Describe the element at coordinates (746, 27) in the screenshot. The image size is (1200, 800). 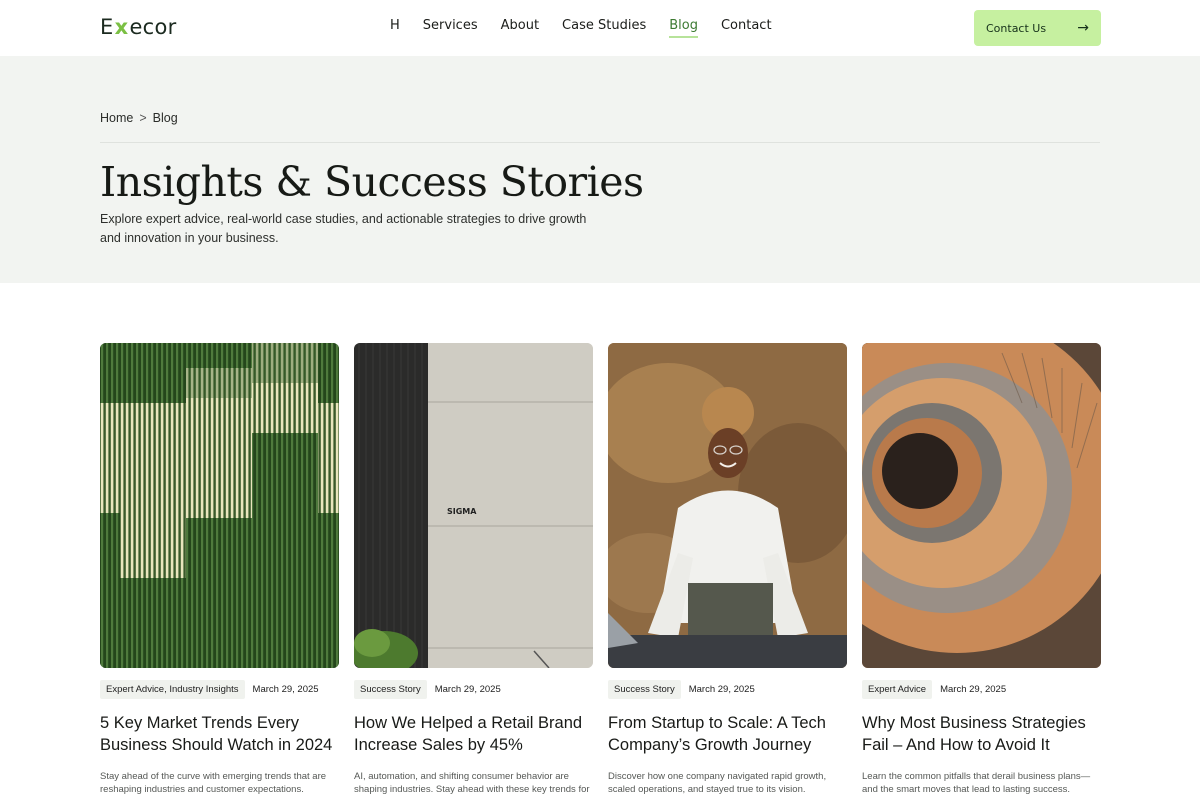
I see `nav-item-contact: Contact` at that location.